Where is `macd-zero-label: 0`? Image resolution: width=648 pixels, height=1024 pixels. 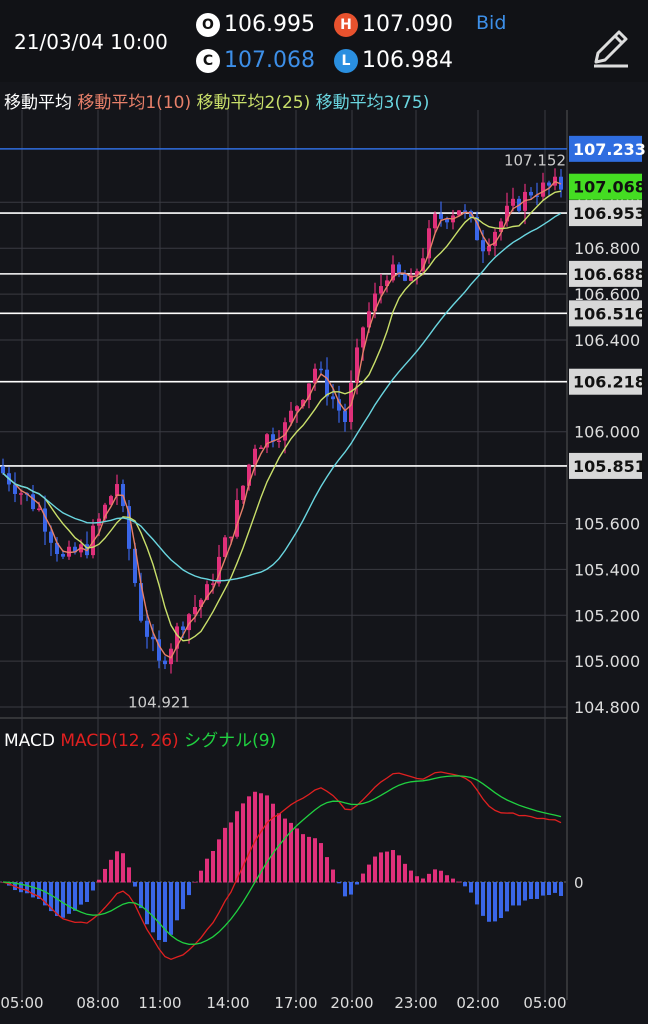 macd-zero-label: 0 is located at coordinates (579, 883).